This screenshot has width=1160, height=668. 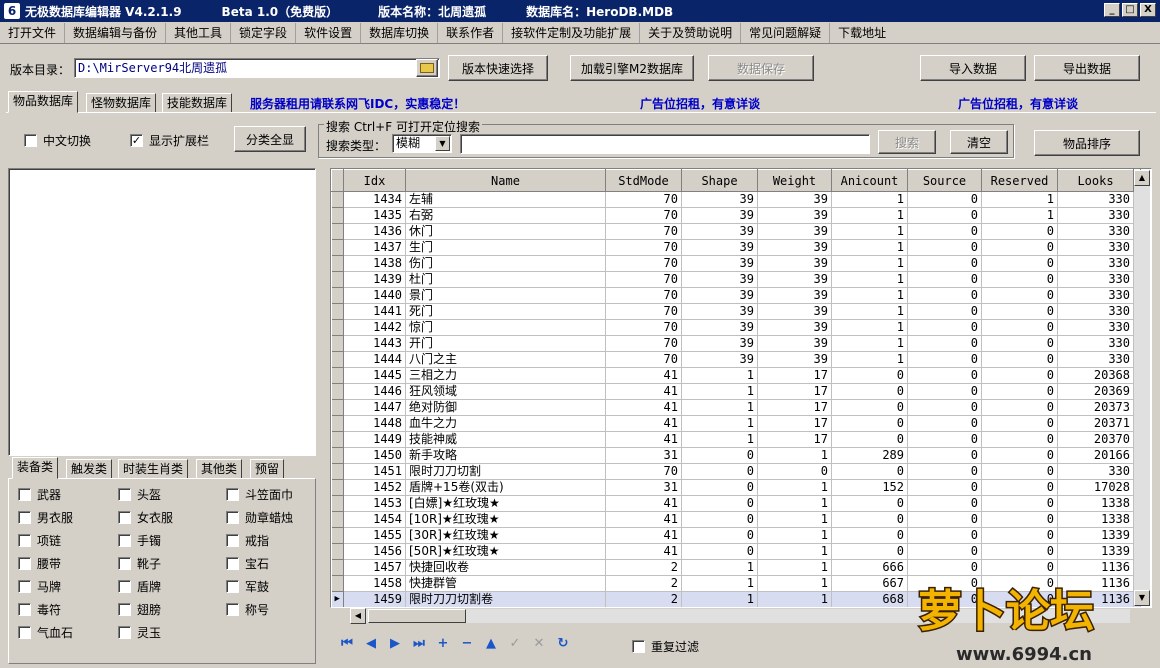 What do you see at coordinates (944, 180) in the screenshot?
I see `column-header: Source` at bounding box center [944, 180].